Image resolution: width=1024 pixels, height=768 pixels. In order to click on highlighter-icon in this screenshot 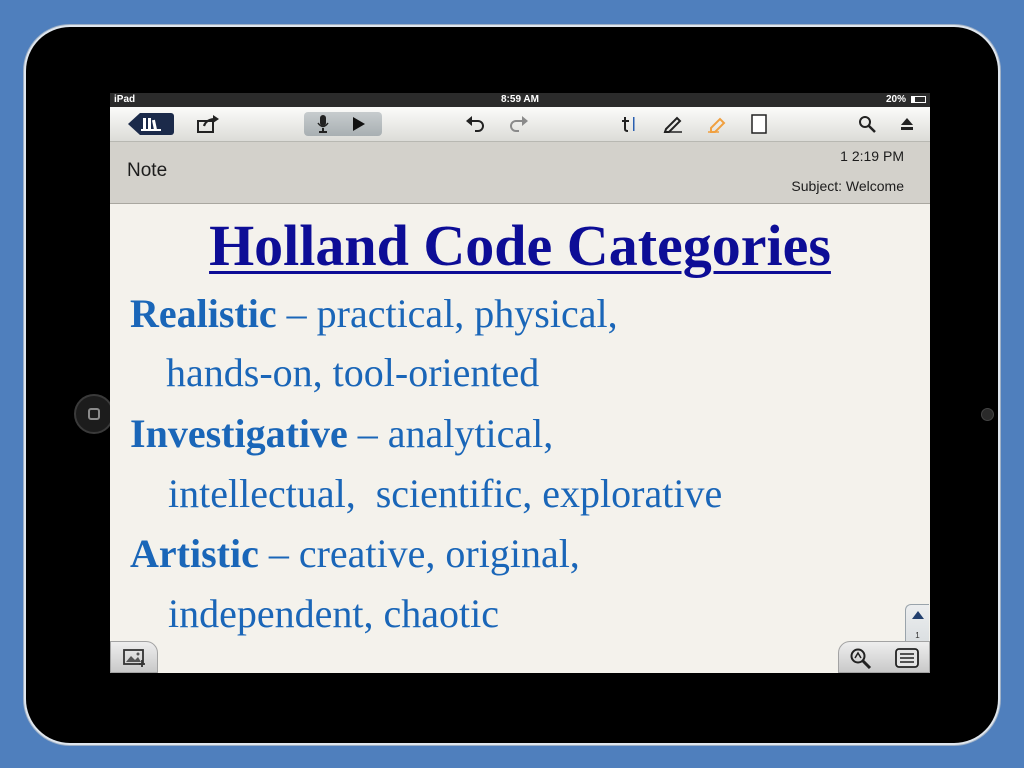, I will do `click(717, 125)`.